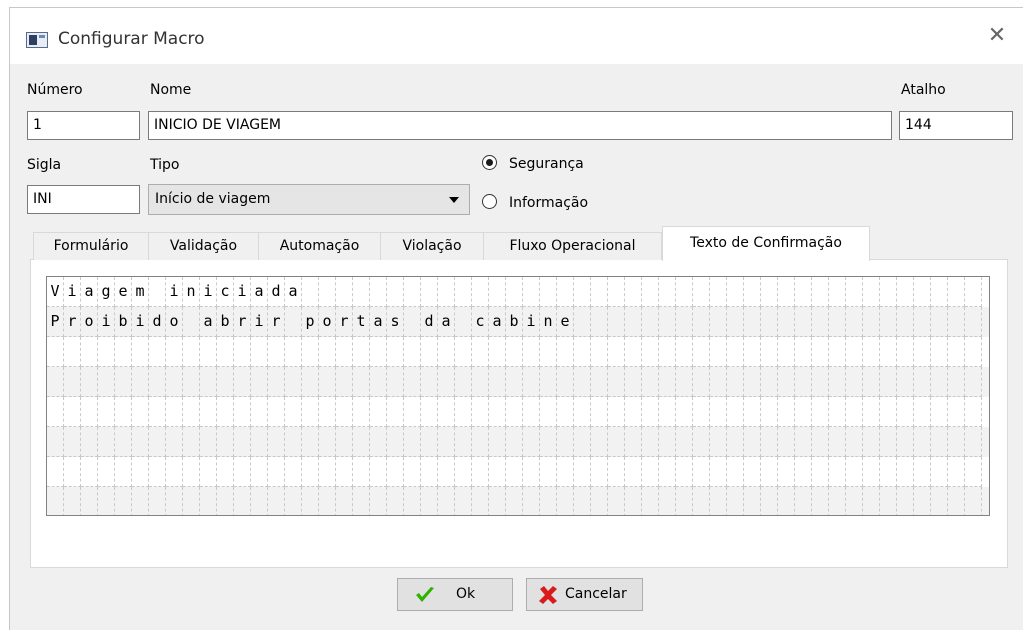 The image size is (1023, 630). What do you see at coordinates (546, 164) in the screenshot?
I see `radio-seguranca-label: Segurança` at bounding box center [546, 164].